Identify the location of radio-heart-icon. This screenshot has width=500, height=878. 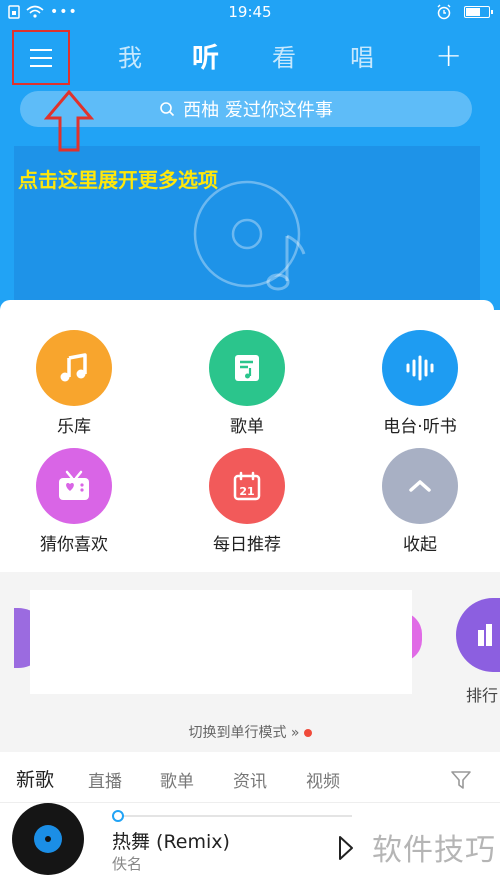
(74, 485).